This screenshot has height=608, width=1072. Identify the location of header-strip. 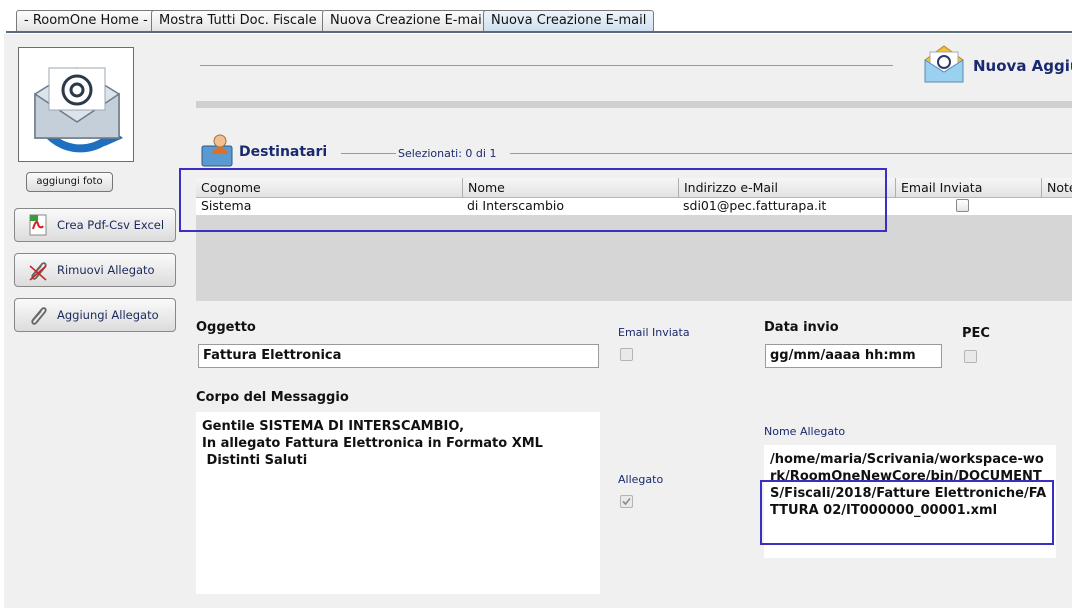
(634, 104).